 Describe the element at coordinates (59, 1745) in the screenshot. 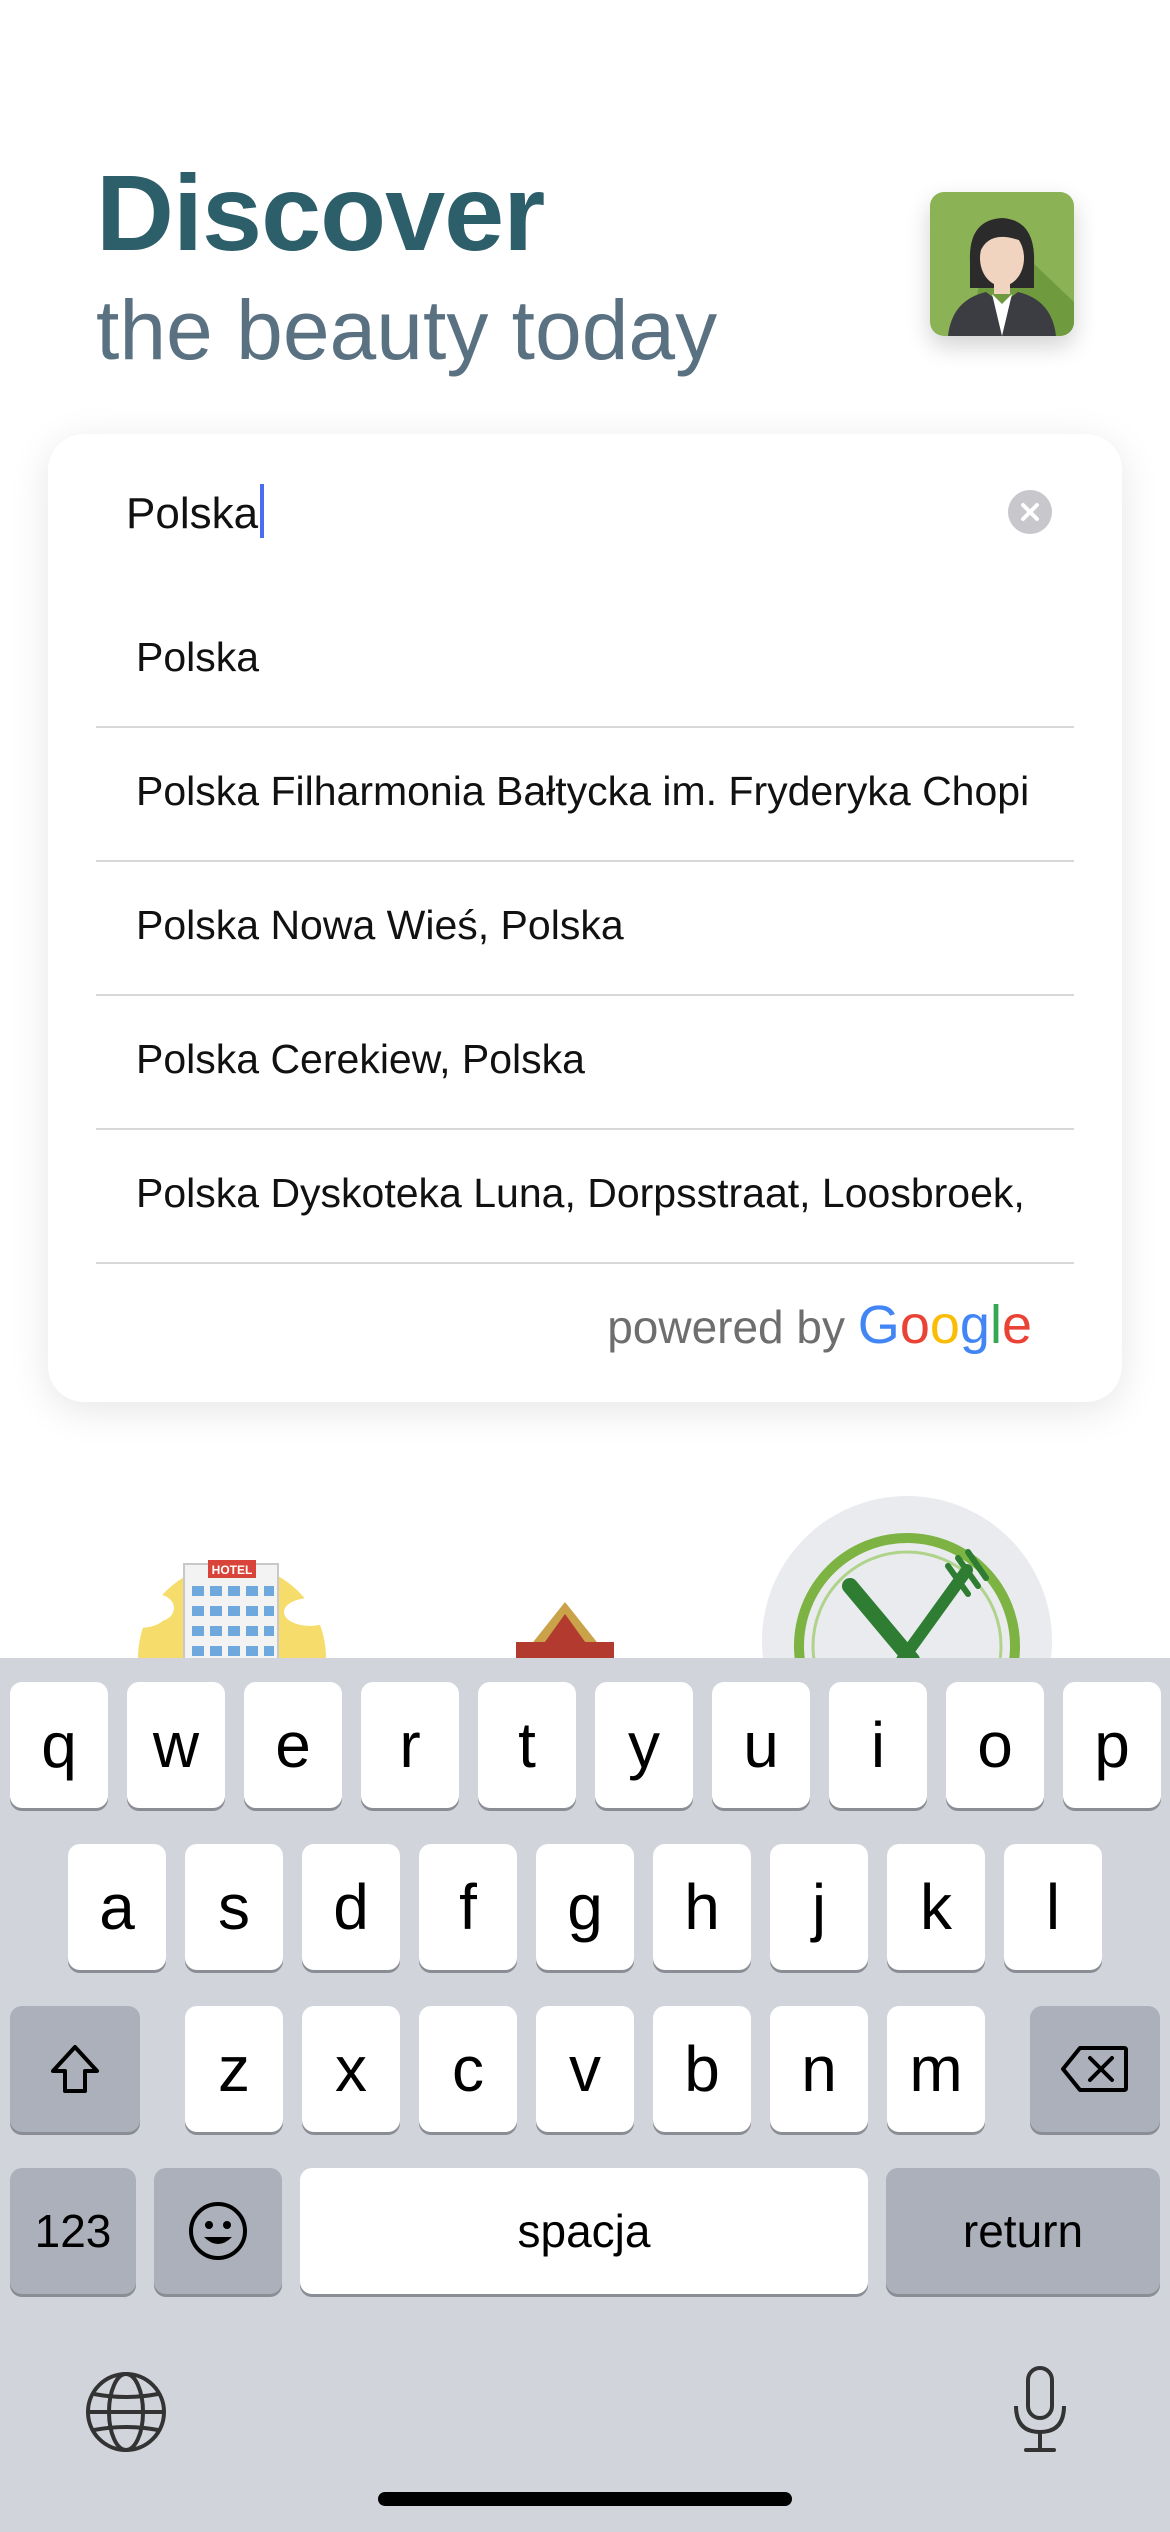

I see `key-q: q` at that location.